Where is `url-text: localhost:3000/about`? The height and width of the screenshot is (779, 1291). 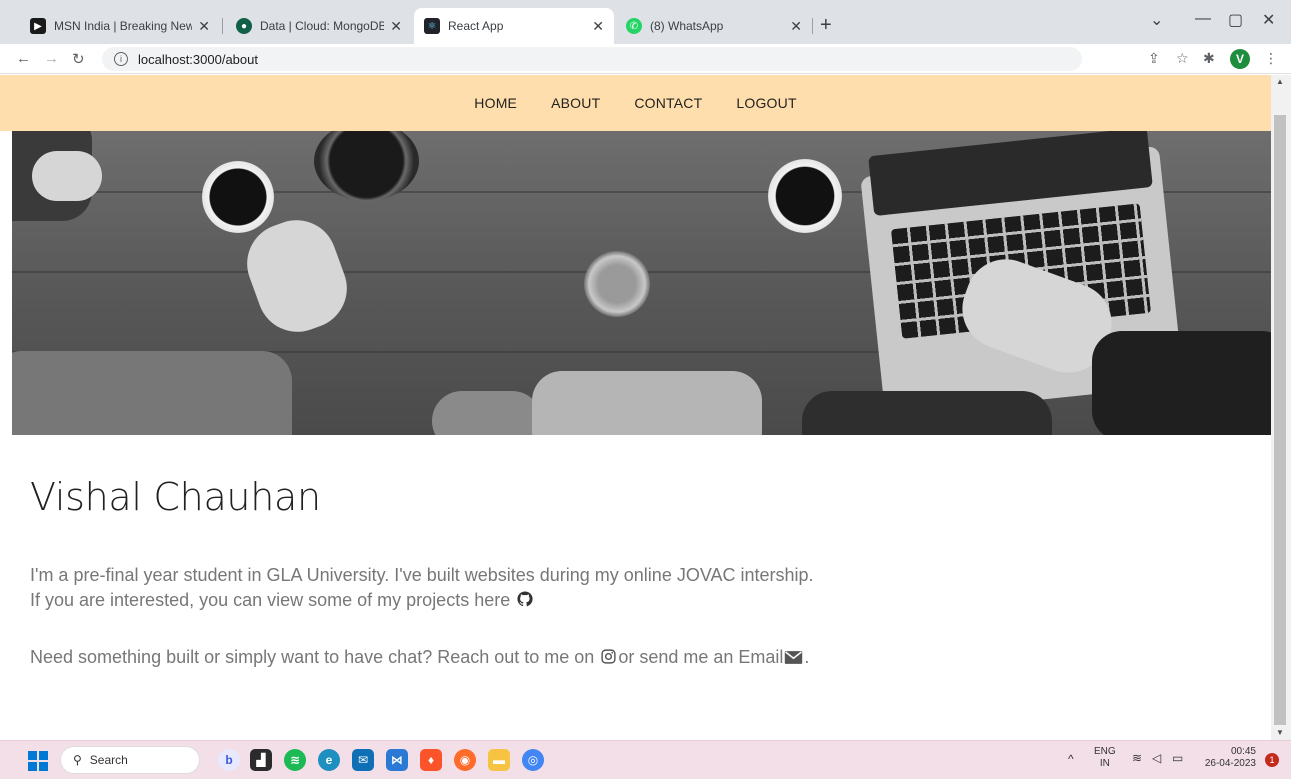 url-text: localhost:3000/about is located at coordinates (198, 59).